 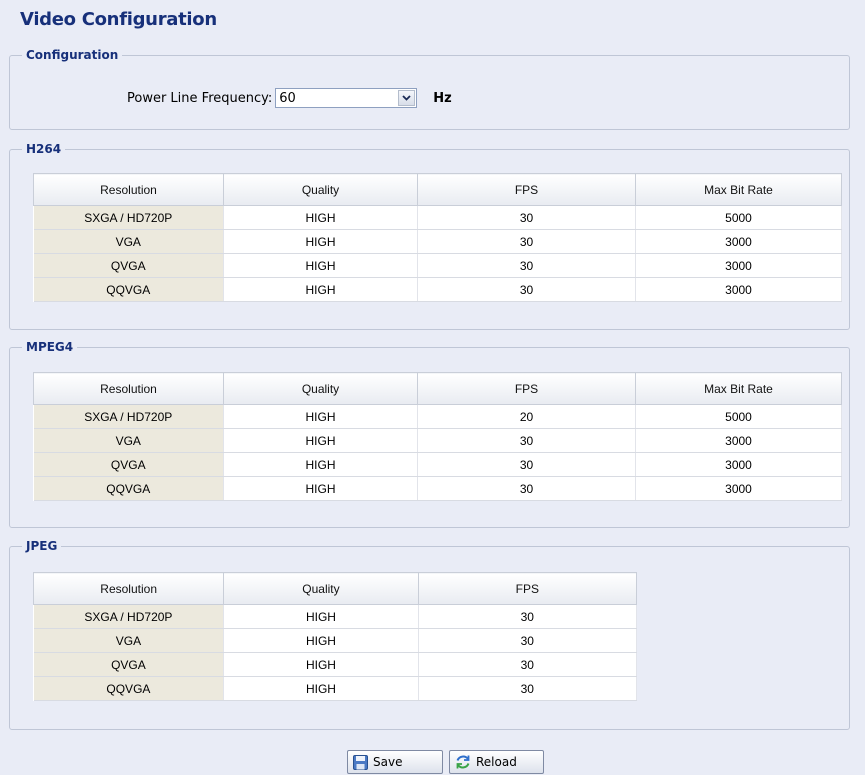 I want to click on save-button: Save, so click(x=395, y=762).